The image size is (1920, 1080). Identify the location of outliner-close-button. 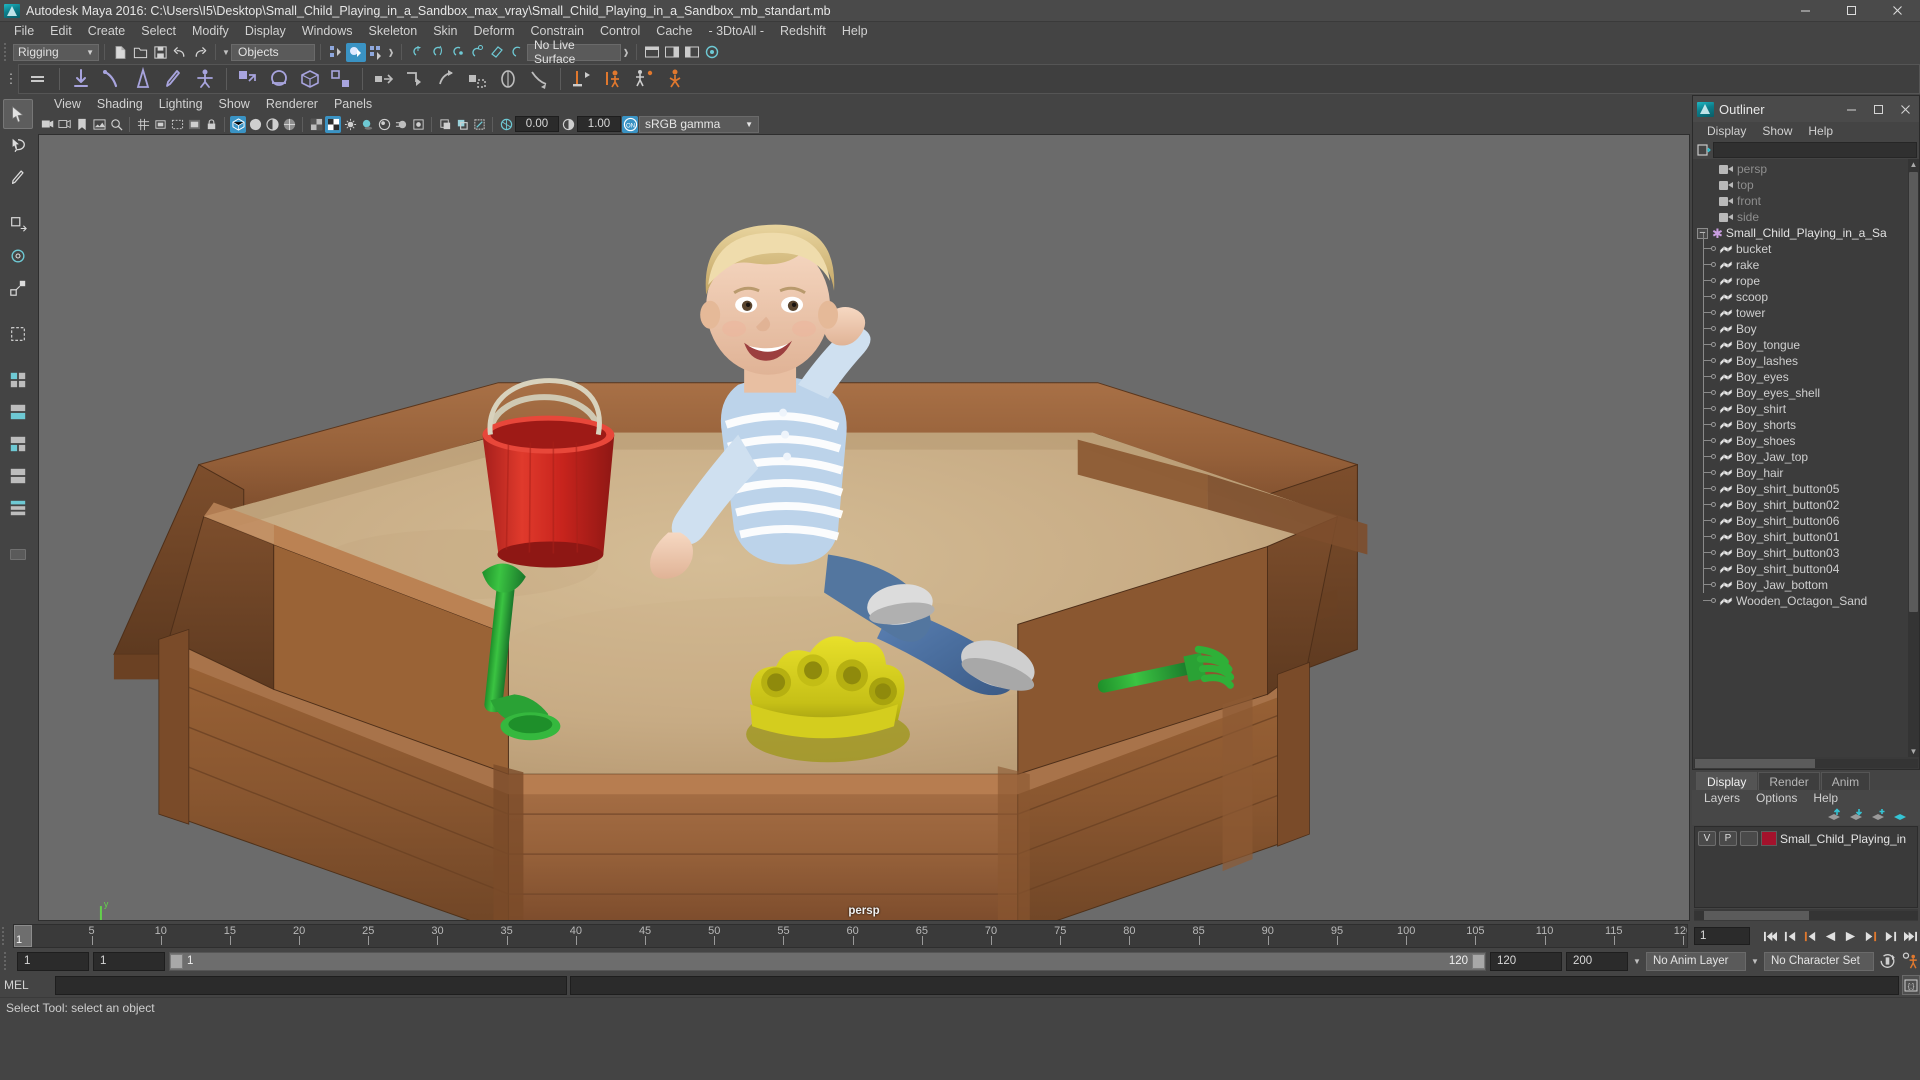
(1905, 109).